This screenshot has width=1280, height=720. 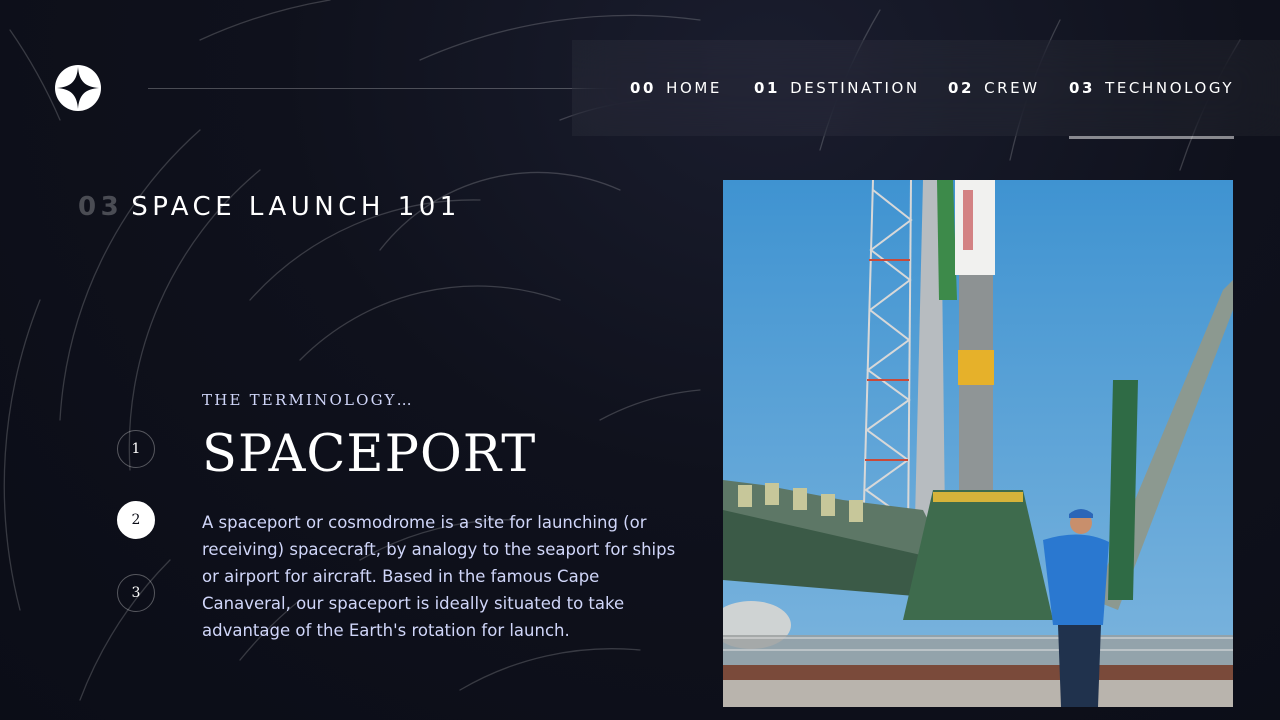 I want to click on step-button-1: 1, so click(x=136, y=449).